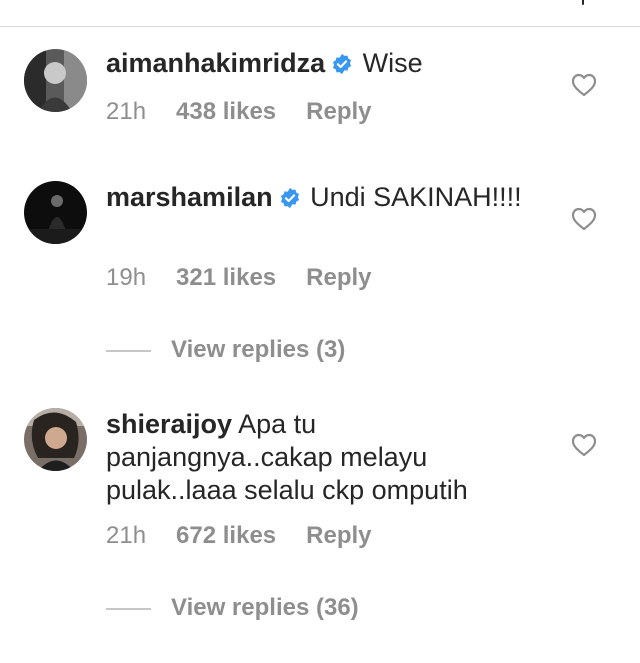 Image resolution: width=640 pixels, height=663 pixels. Describe the element at coordinates (320, 26) in the screenshot. I see `header-divider` at that location.